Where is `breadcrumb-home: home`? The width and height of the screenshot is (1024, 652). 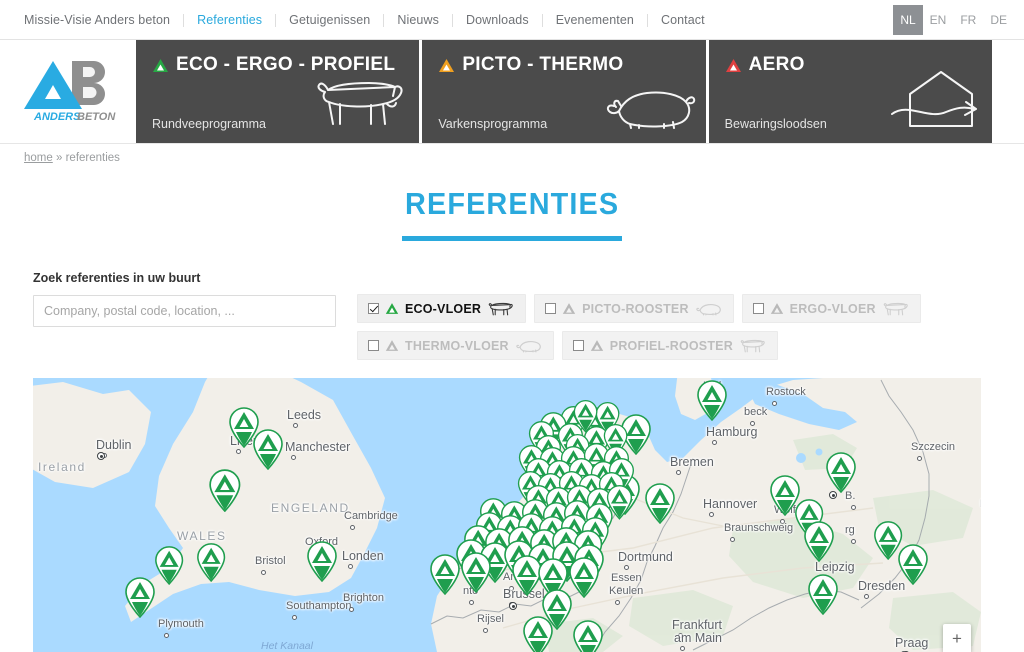 breadcrumb-home: home is located at coordinates (38, 158).